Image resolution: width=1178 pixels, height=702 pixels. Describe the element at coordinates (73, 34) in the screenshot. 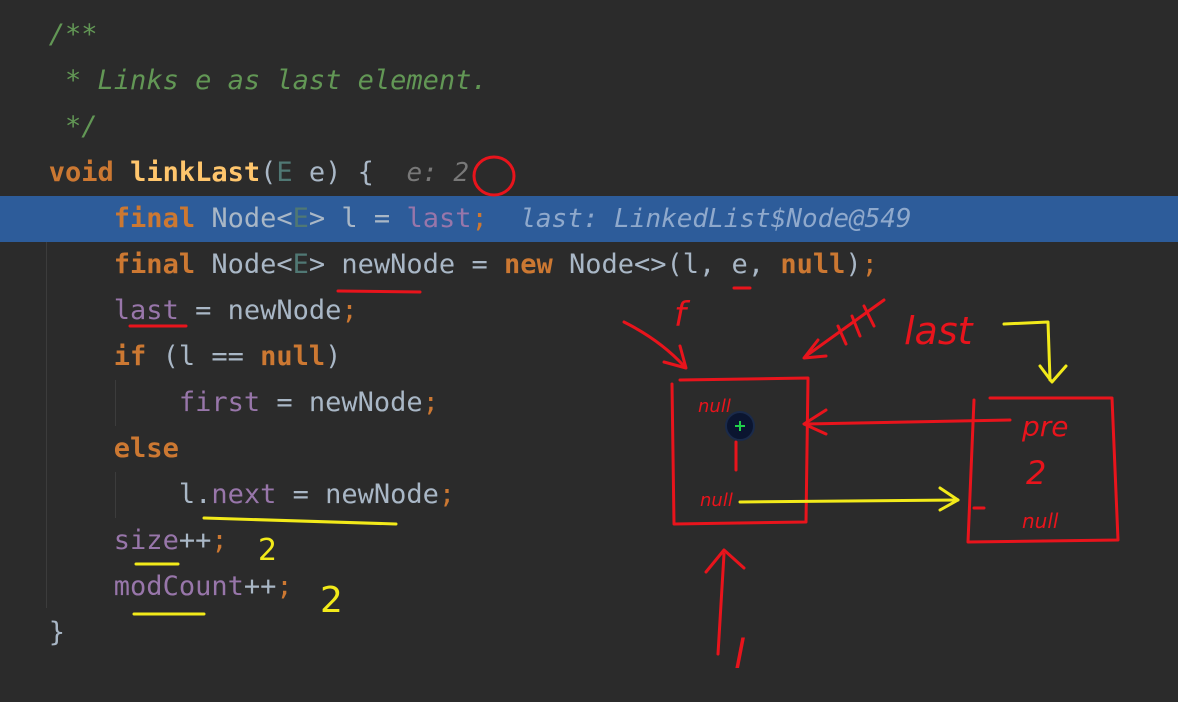

I see `comment-text: /**` at that location.